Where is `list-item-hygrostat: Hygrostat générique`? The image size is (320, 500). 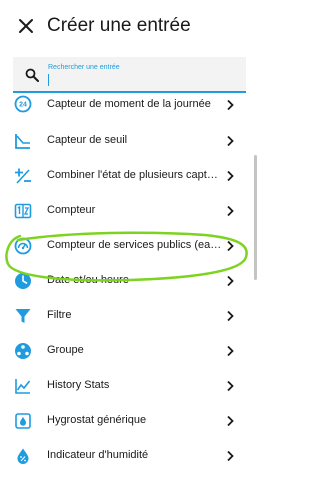
list-item-hygrostat: Hygrostat générique is located at coordinates (128, 420).